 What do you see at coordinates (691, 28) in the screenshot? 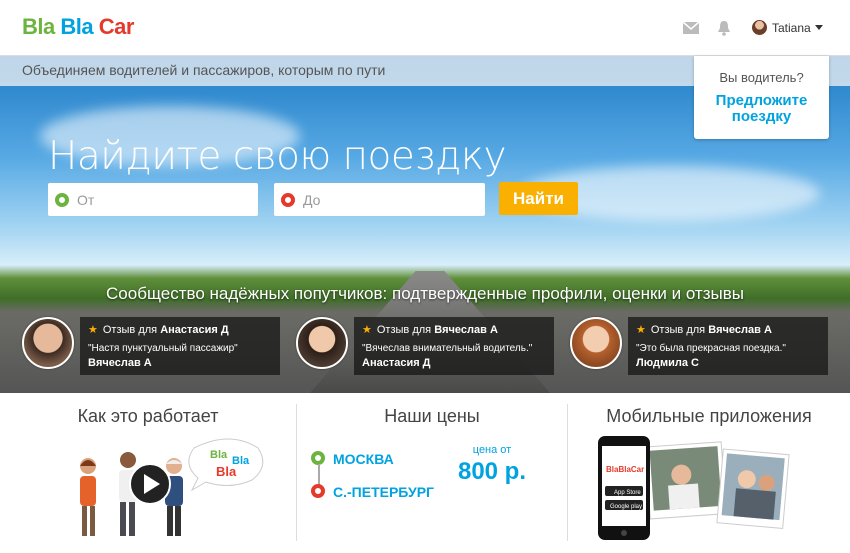
I see `mail-icon` at bounding box center [691, 28].